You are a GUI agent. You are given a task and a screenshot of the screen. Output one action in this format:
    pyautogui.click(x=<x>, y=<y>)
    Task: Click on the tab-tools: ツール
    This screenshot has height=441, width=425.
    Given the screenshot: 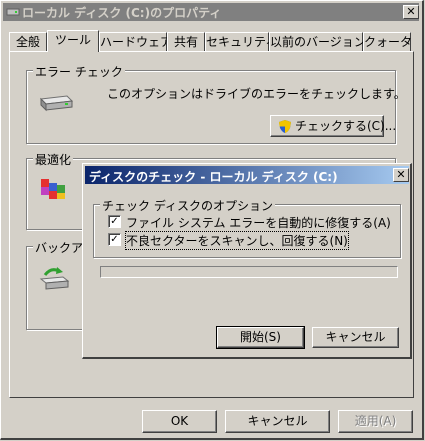 What is the action you would take?
    pyautogui.click(x=73, y=41)
    